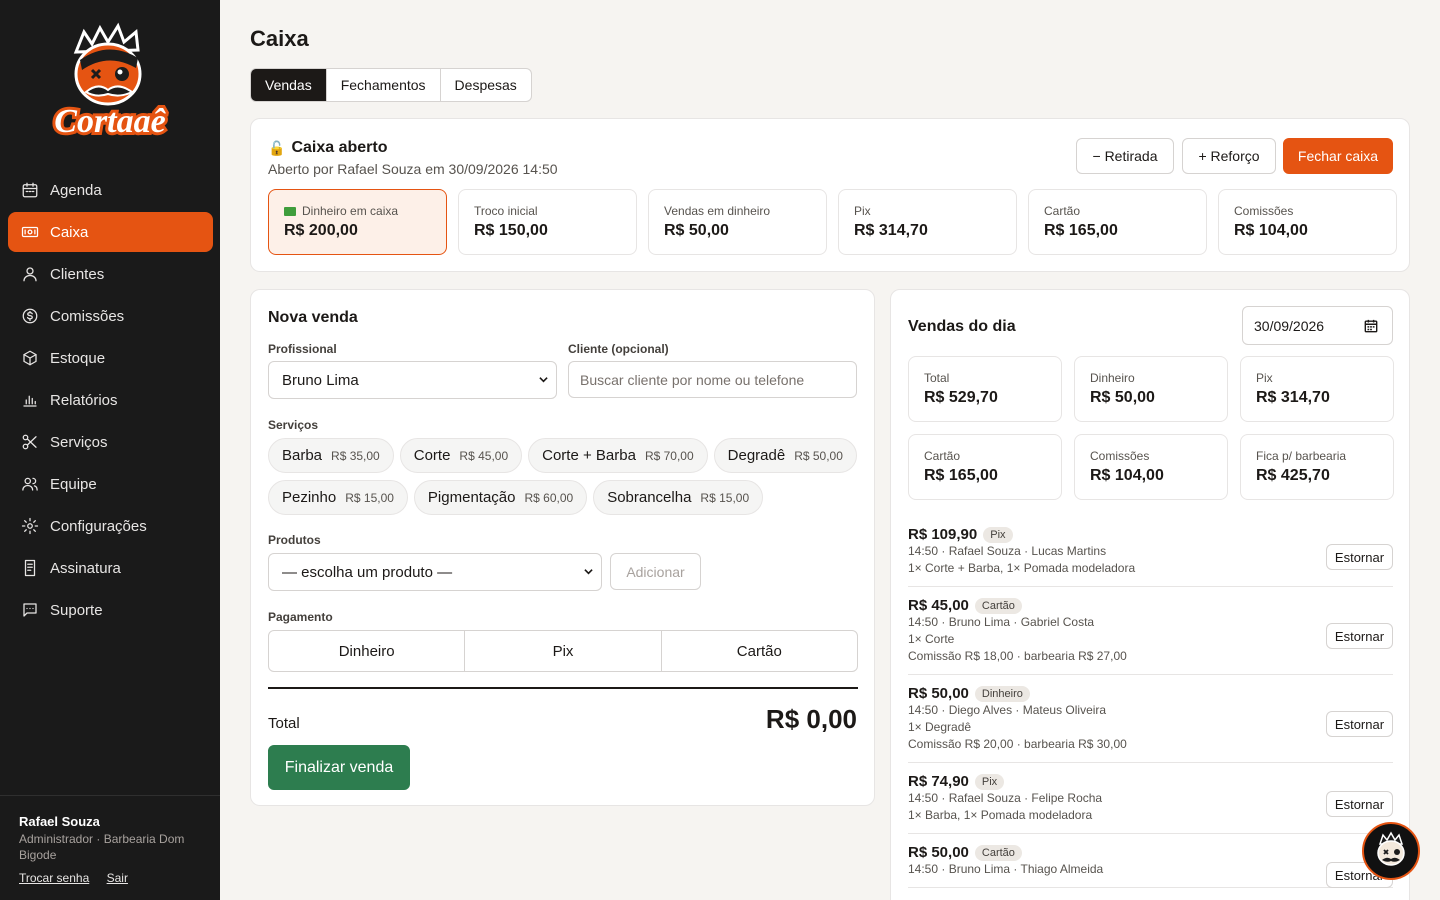 This screenshot has height=900, width=1440. Describe the element at coordinates (759, 651) in the screenshot. I see `payment-option-cartao: Cartão` at that location.